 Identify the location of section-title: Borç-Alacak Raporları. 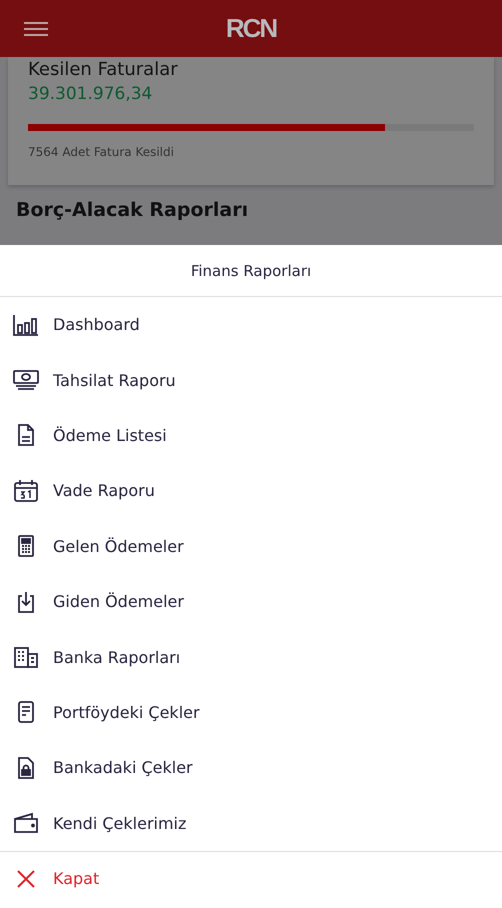
(133, 210).